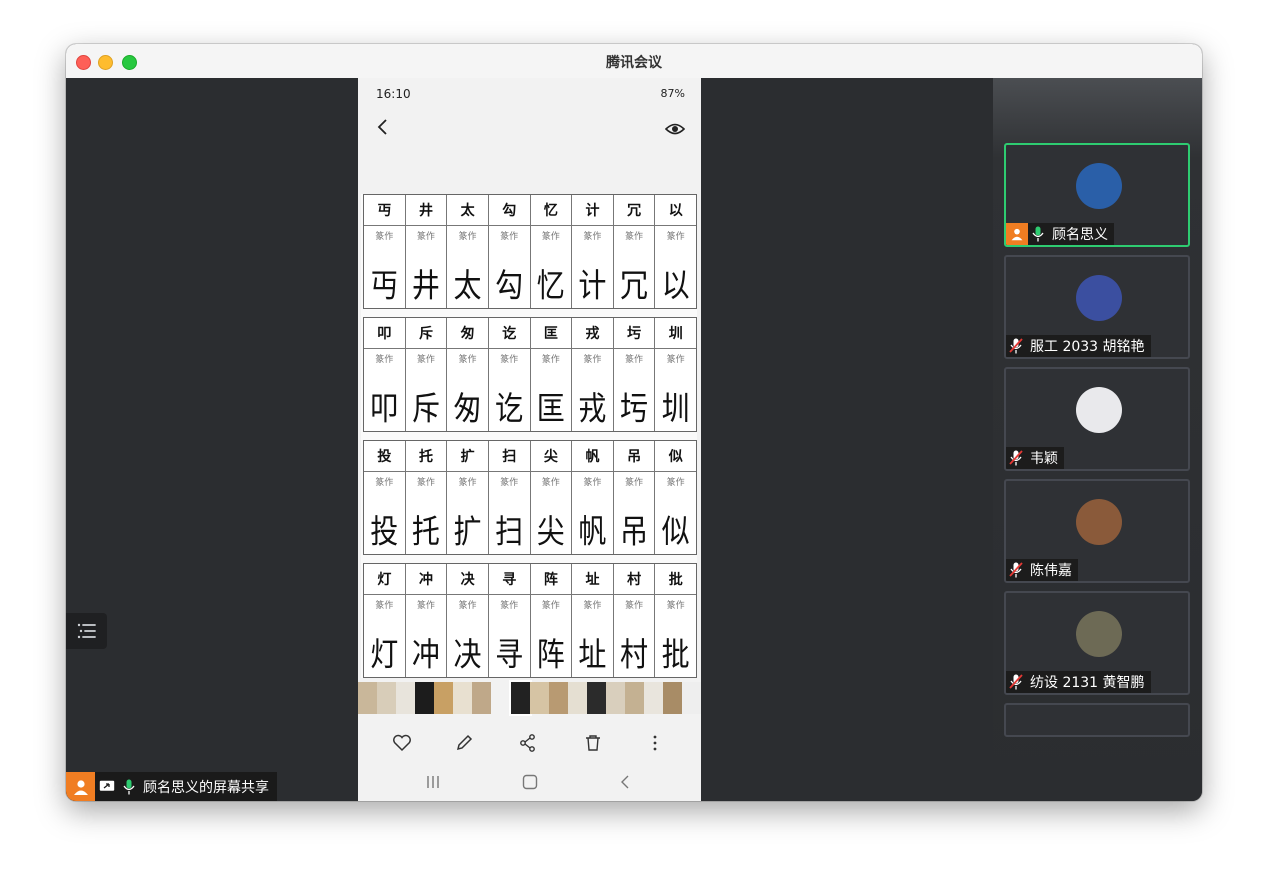 The image size is (1268, 889). I want to click on more-icon, so click(655, 743).